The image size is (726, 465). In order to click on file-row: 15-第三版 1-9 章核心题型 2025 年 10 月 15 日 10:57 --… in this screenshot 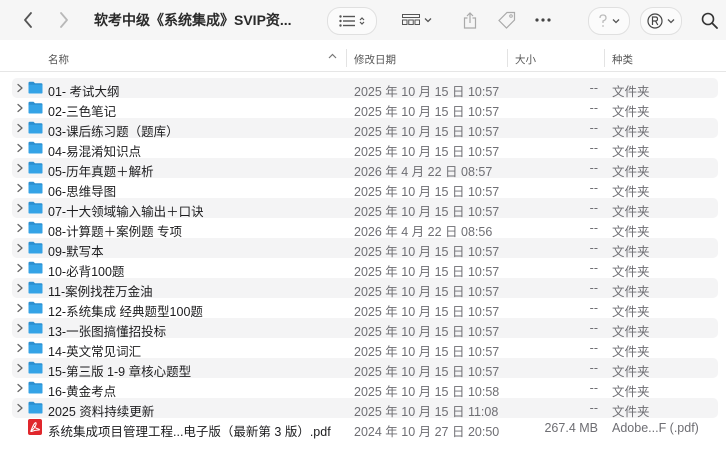, I will do `click(365, 368)`.